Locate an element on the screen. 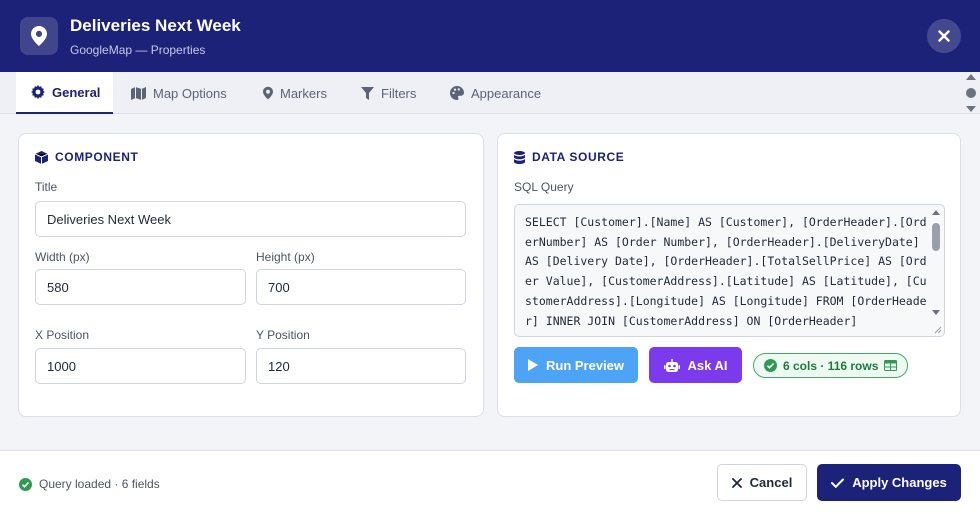 This screenshot has width=980, height=514. tab-filters: Filters is located at coordinates (388, 93).